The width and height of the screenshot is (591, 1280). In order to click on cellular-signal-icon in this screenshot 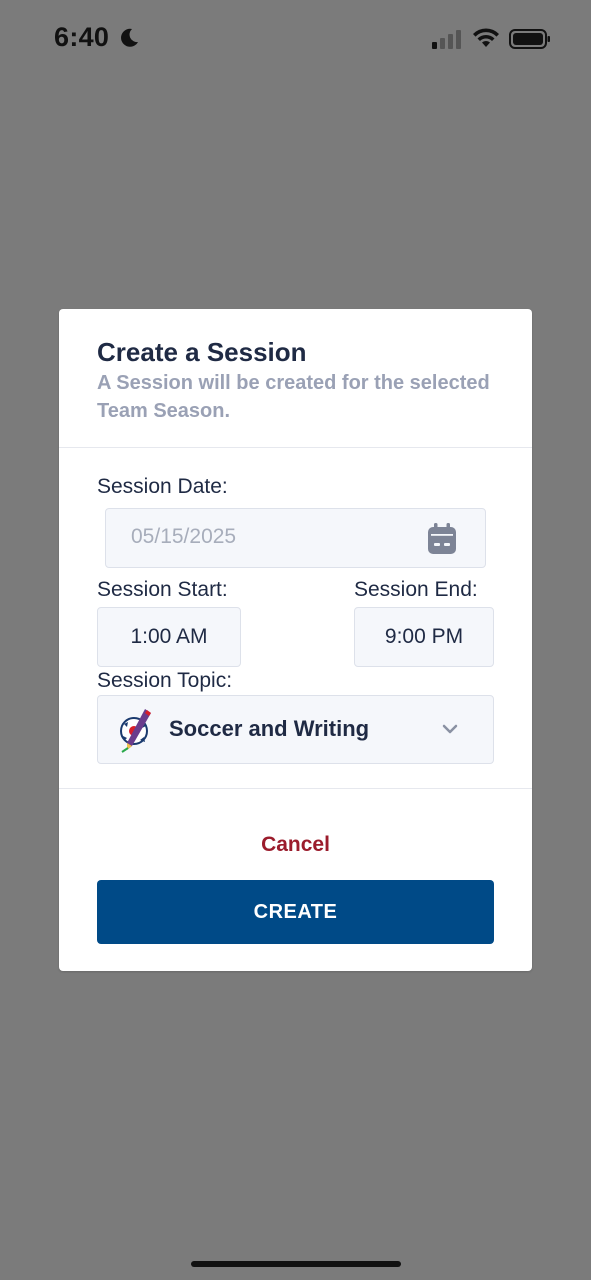, I will do `click(446, 39)`.